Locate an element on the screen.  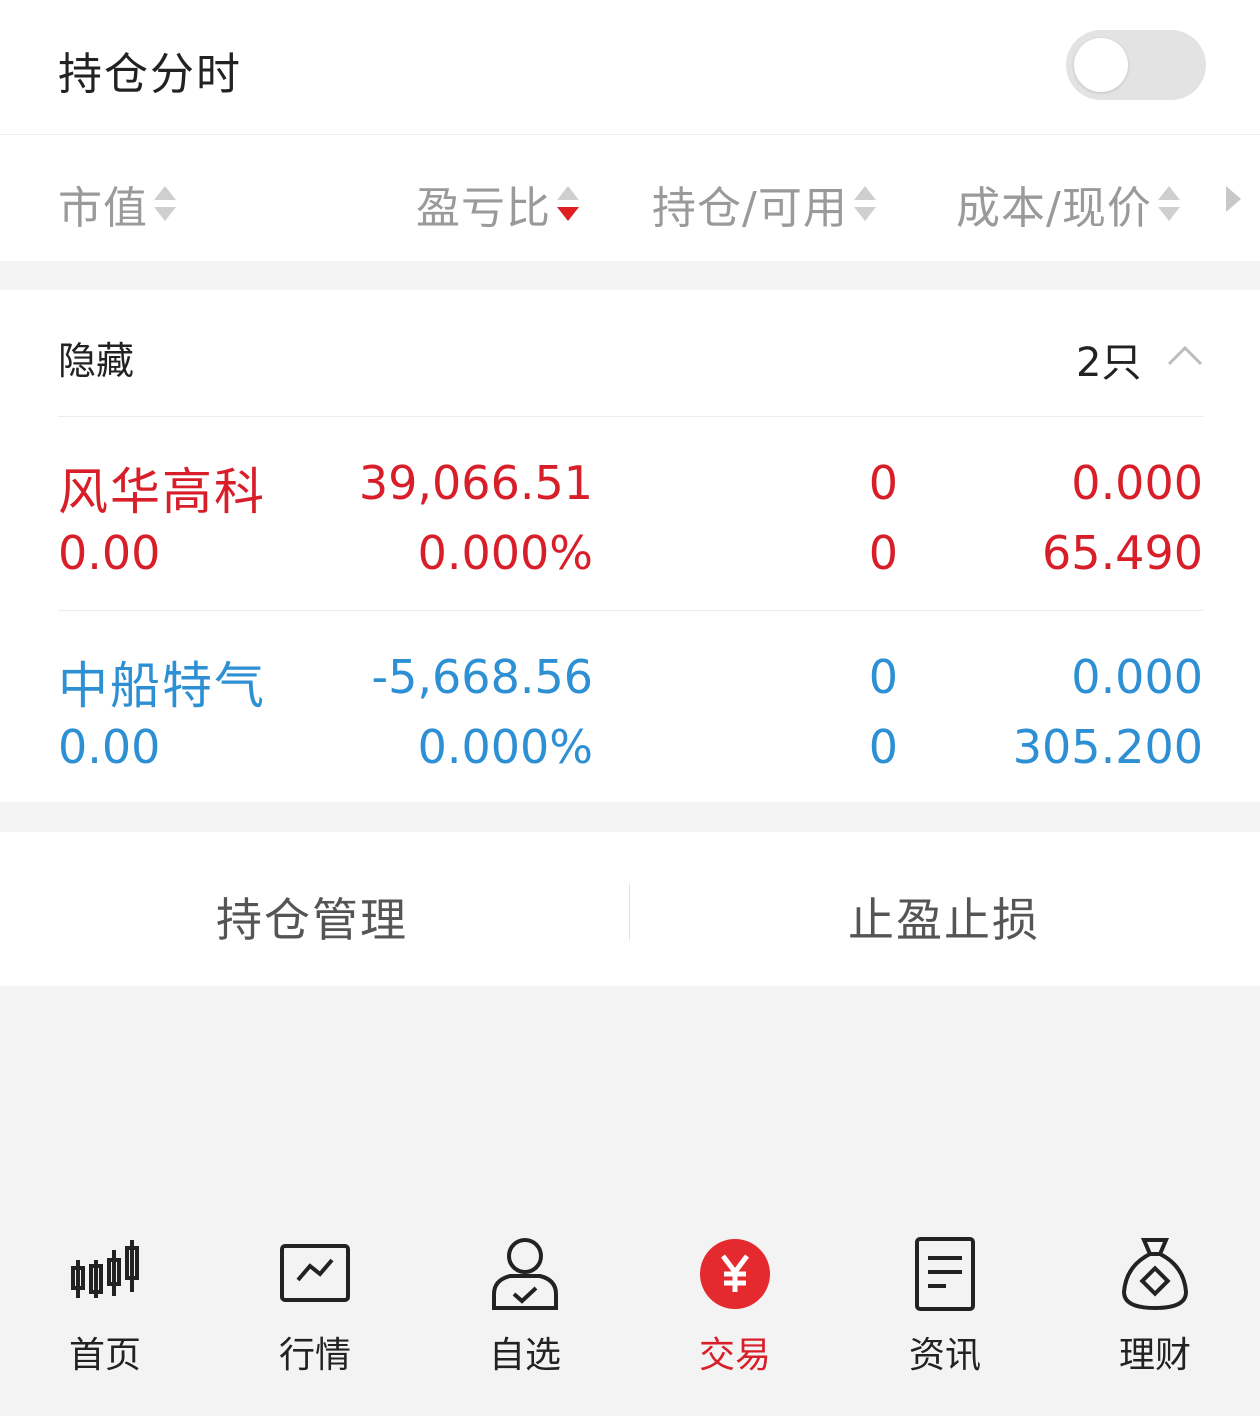
nav-label: 交易 is located at coordinates (734, 1355).